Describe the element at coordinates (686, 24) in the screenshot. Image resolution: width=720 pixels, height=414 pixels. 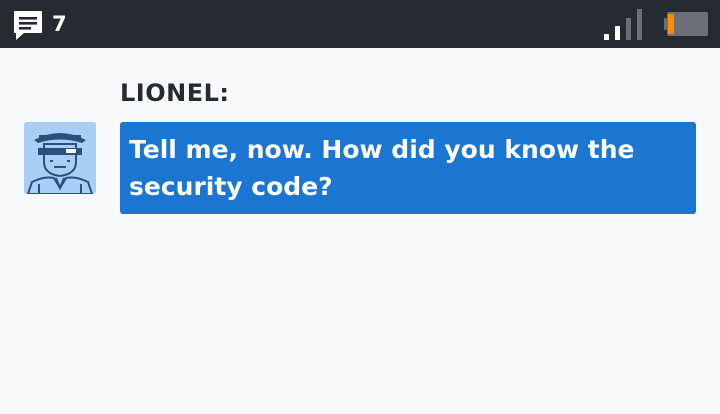
I see `battery-low-icon` at that location.